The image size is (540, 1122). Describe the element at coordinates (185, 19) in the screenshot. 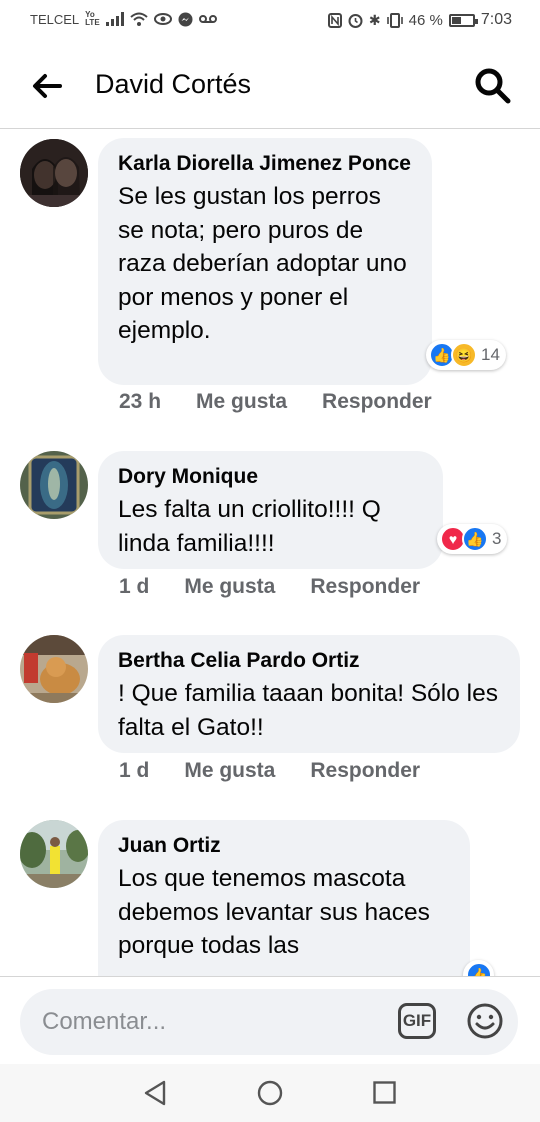

I see `messenger-icon` at that location.